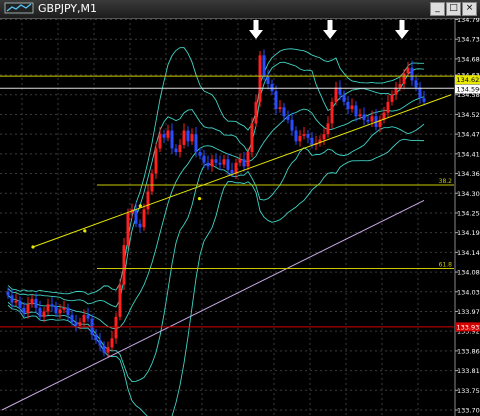 This screenshot has width=480, height=416. I want to click on maximize-button: □, so click(453, 9).